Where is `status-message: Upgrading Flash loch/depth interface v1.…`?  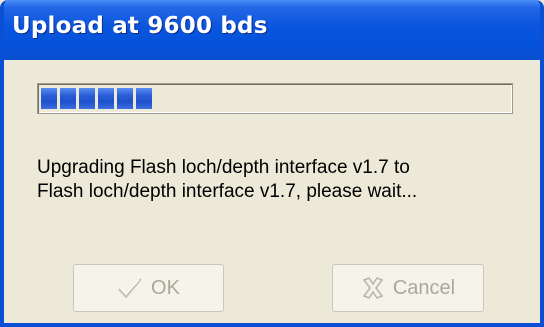 status-message: Upgrading Flash loch/depth interface v1.… is located at coordinates (277, 180).